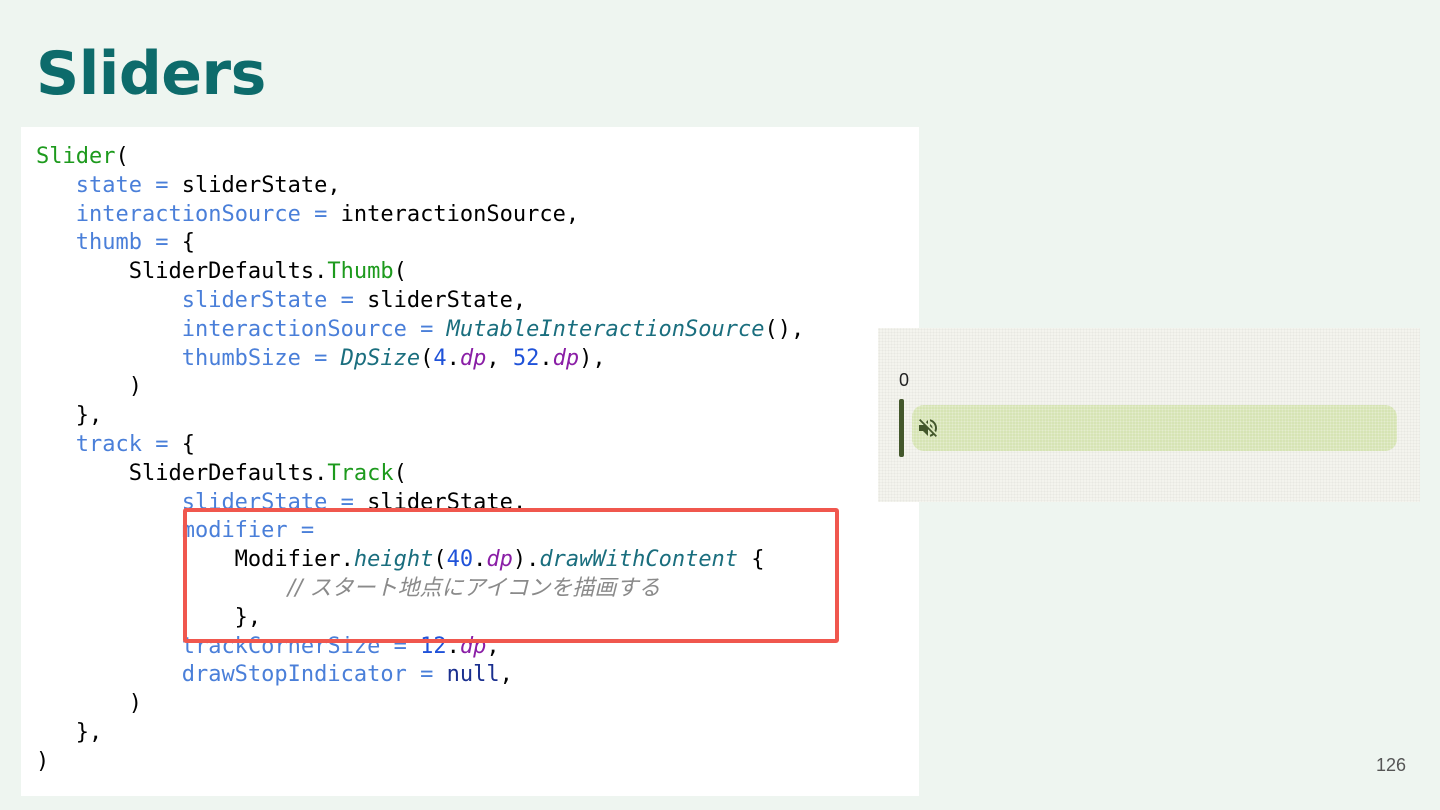  What do you see at coordinates (380, 358) in the screenshot?
I see `code-token: DpSize` at bounding box center [380, 358].